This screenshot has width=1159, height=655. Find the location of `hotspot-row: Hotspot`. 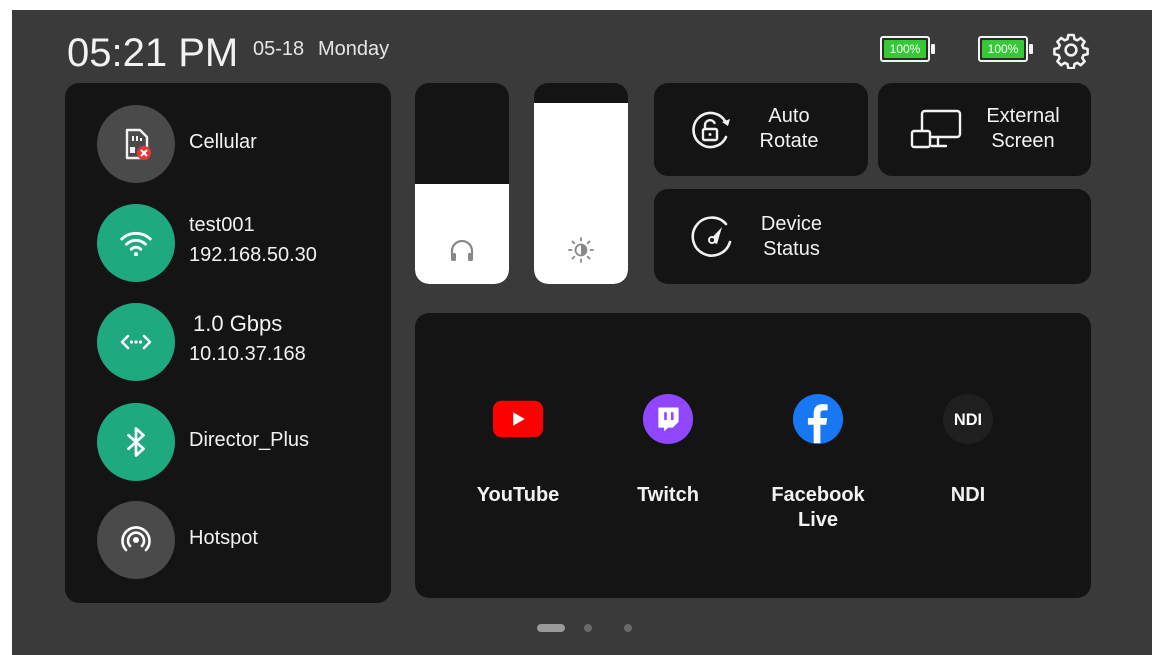

hotspot-row: Hotspot is located at coordinates (242, 540).